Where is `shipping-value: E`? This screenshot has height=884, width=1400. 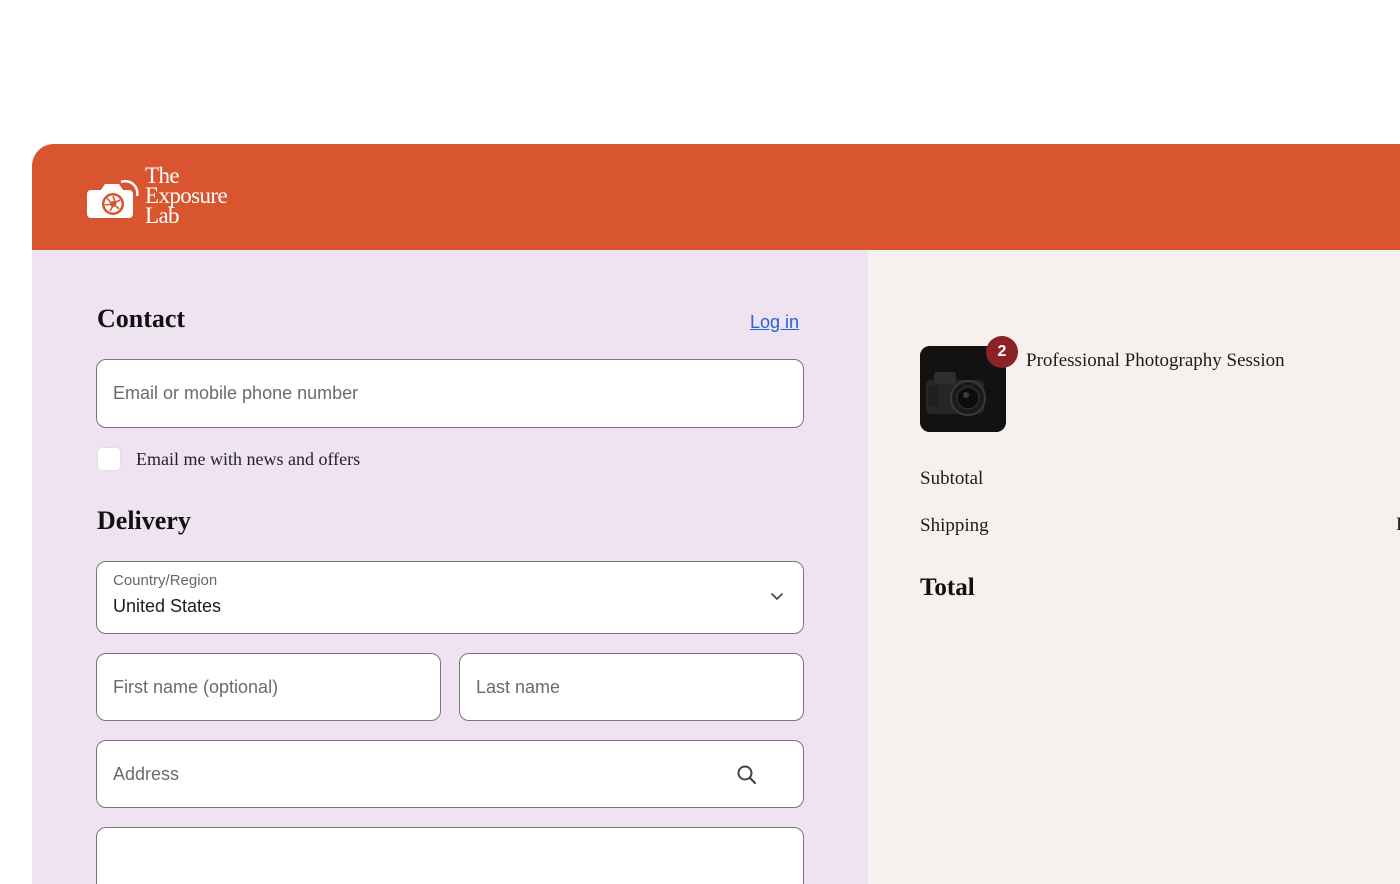 shipping-value: E is located at coordinates (1398, 525).